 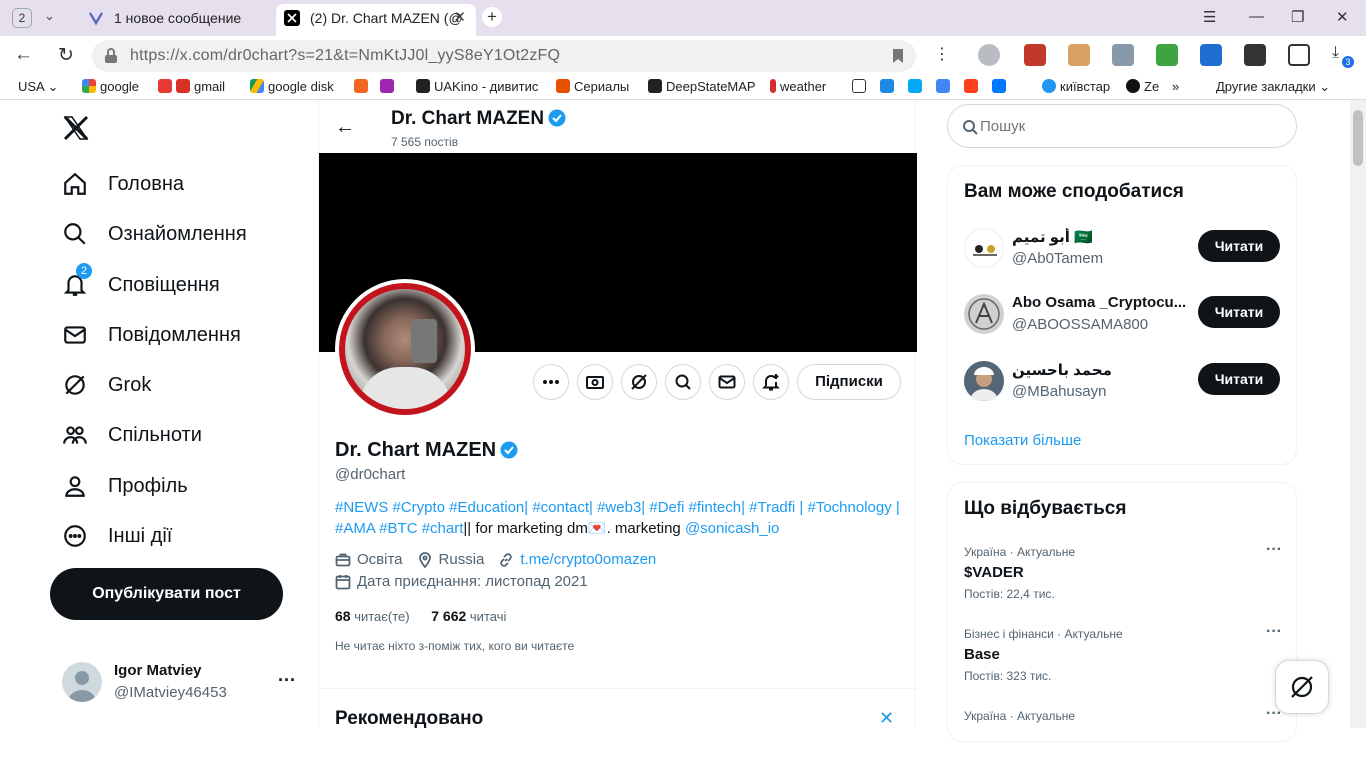 What do you see at coordinates (165, 86) in the screenshot?
I see `youtube-icon` at bounding box center [165, 86].